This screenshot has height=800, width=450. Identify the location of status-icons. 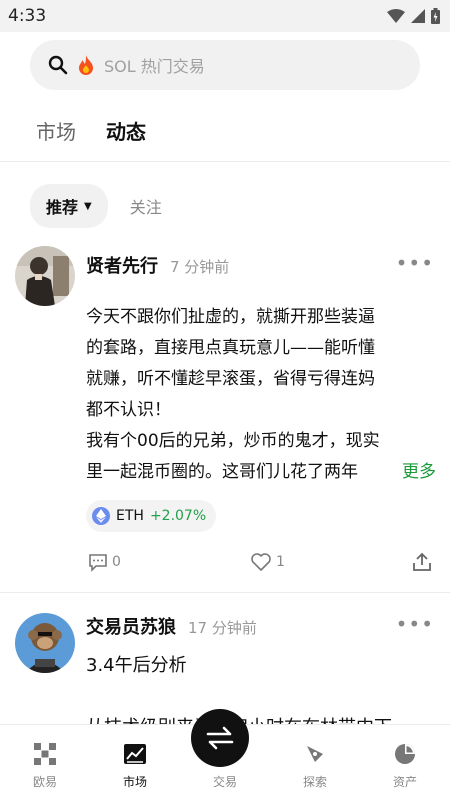
(413, 16).